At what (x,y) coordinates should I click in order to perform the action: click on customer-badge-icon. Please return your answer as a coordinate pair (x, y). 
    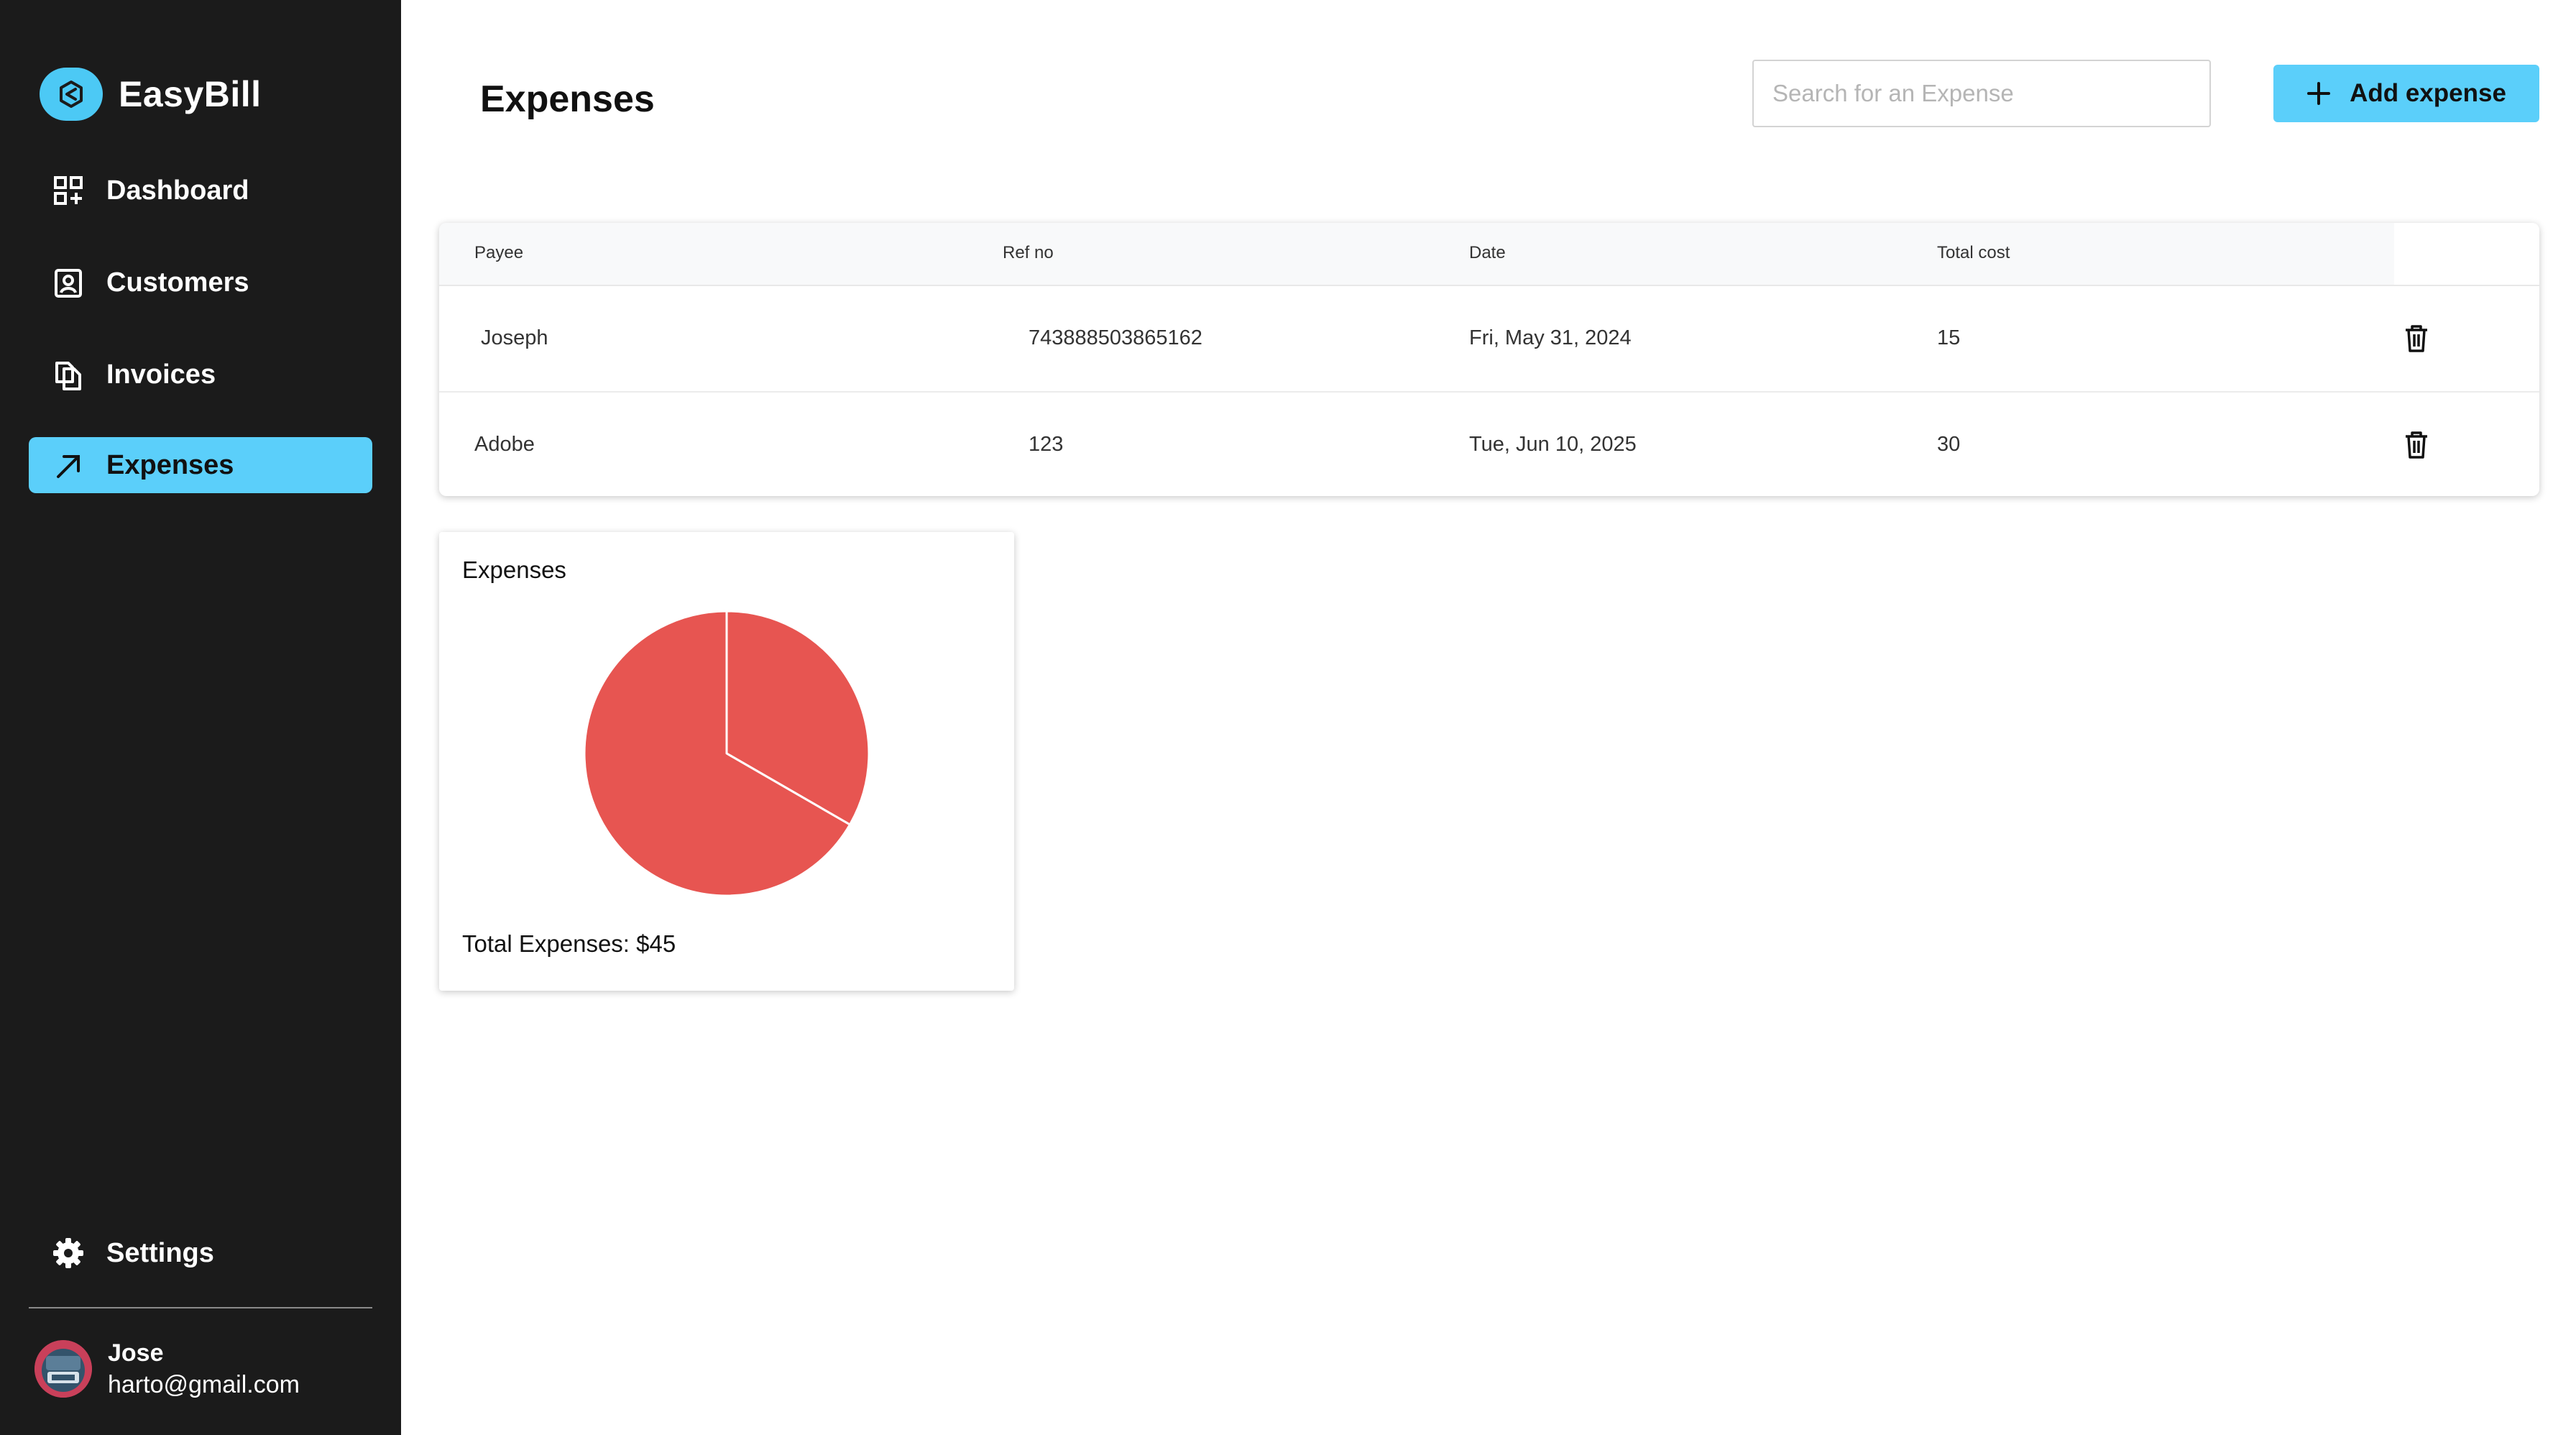
    Looking at the image, I should click on (68, 282).